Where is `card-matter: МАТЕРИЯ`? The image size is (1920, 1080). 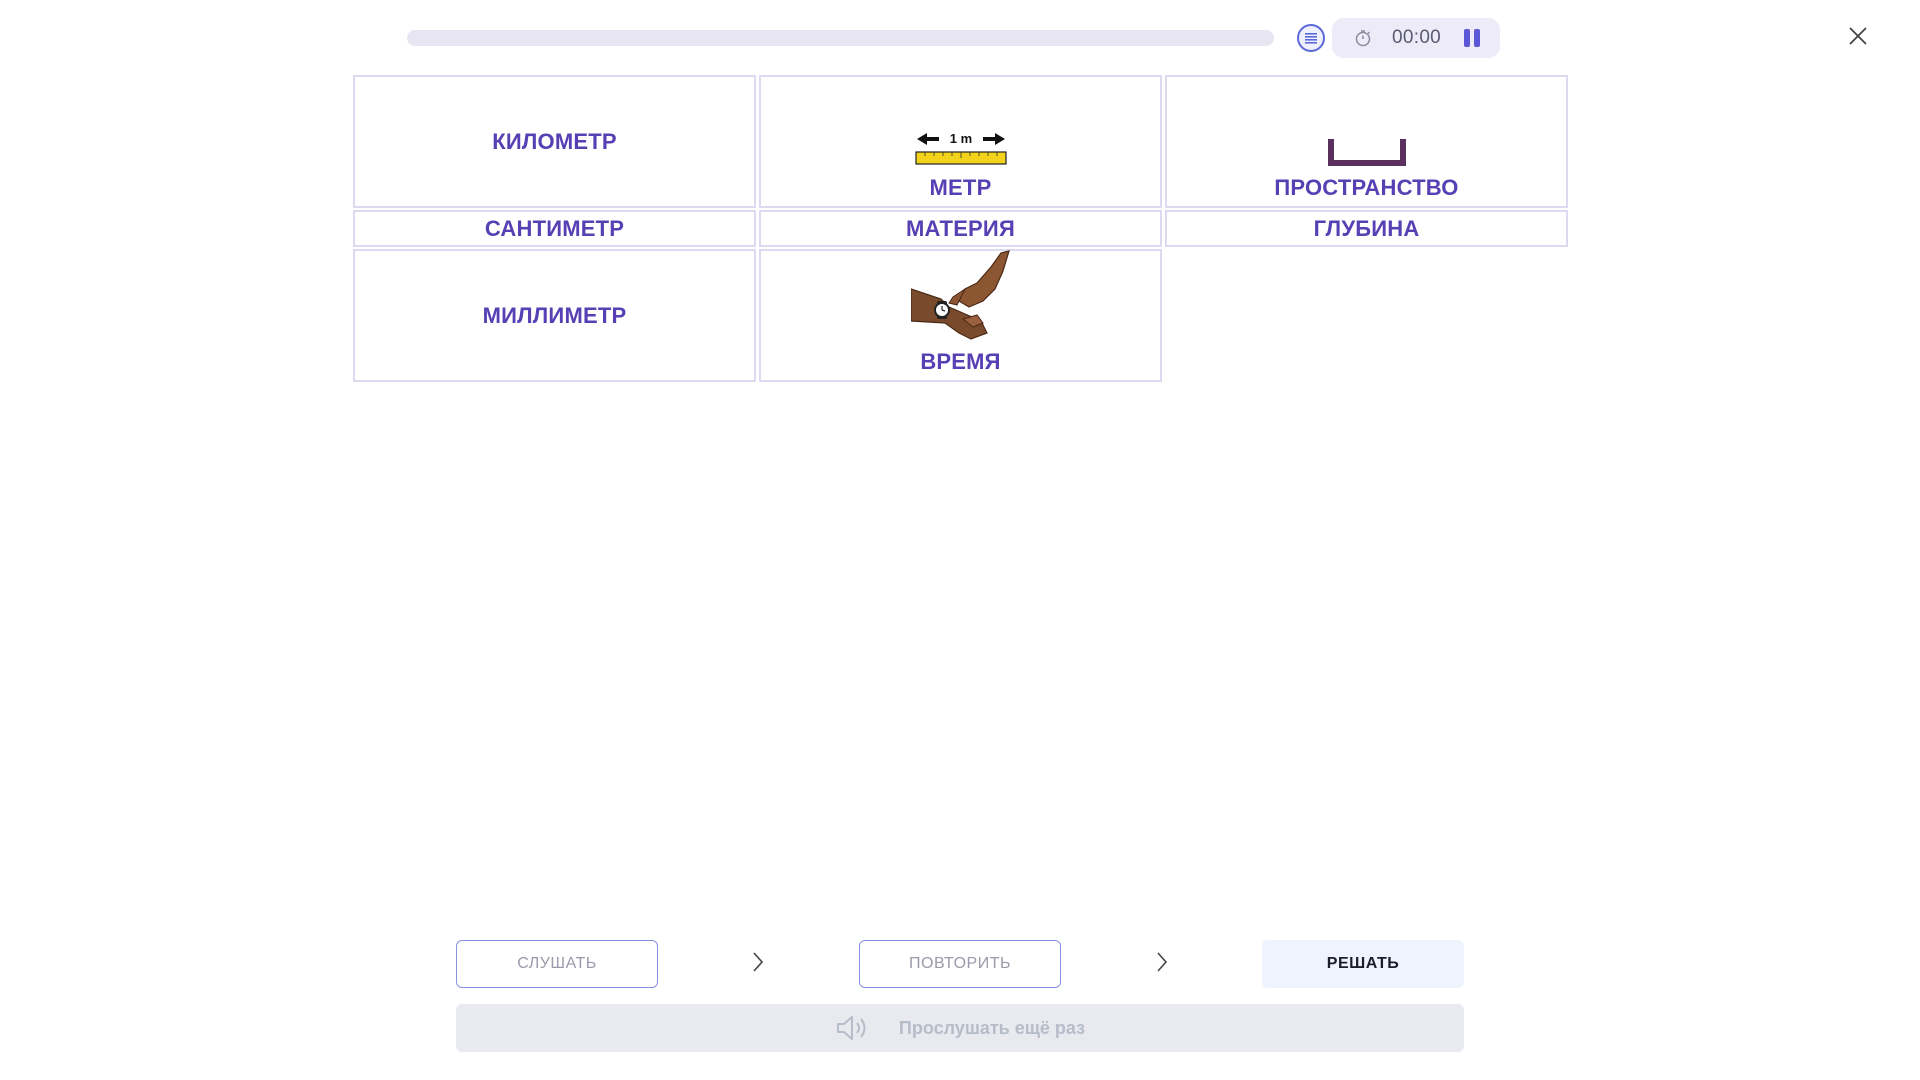
card-matter: МАТЕРИЯ is located at coordinates (960, 228).